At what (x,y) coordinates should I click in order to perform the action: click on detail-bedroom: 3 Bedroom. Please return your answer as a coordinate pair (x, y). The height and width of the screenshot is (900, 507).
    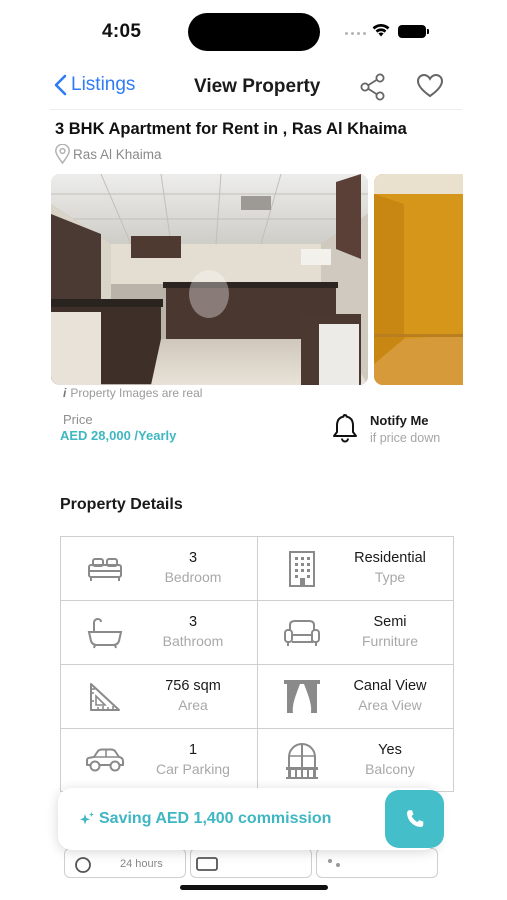
    Looking at the image, I should click on (159, 569).